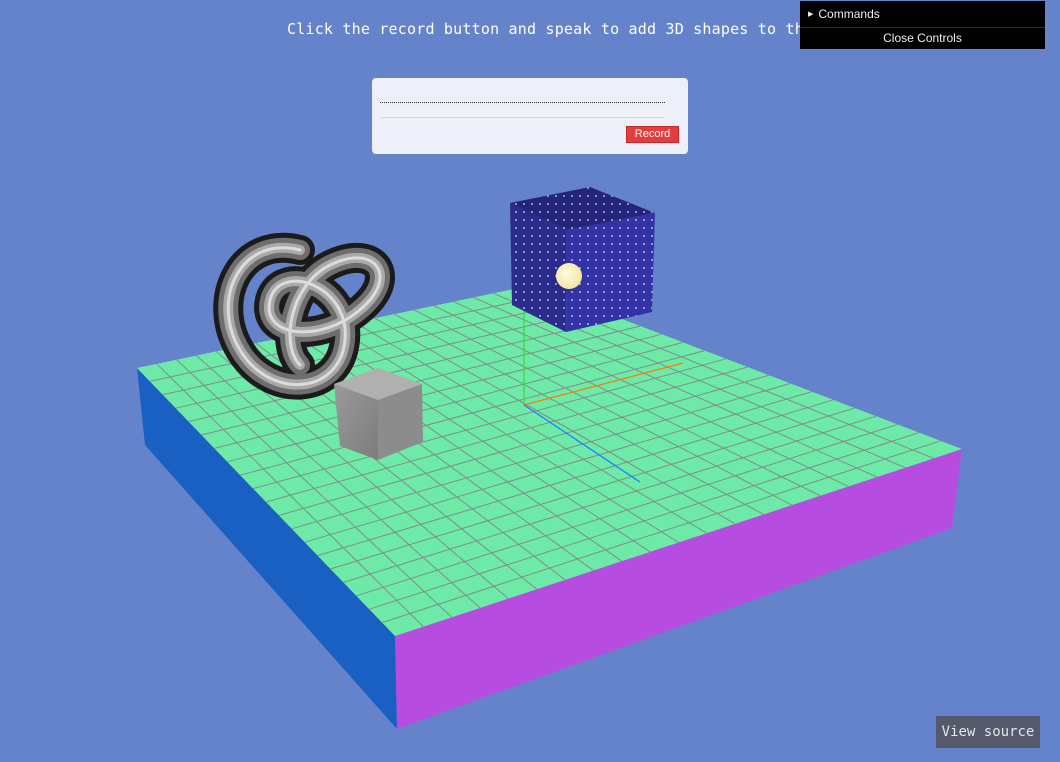 This screenshot has height=762, width=1060. Describe the element at coordinates (522, 102) in the screenshot. I see `waveform-line` at that location.